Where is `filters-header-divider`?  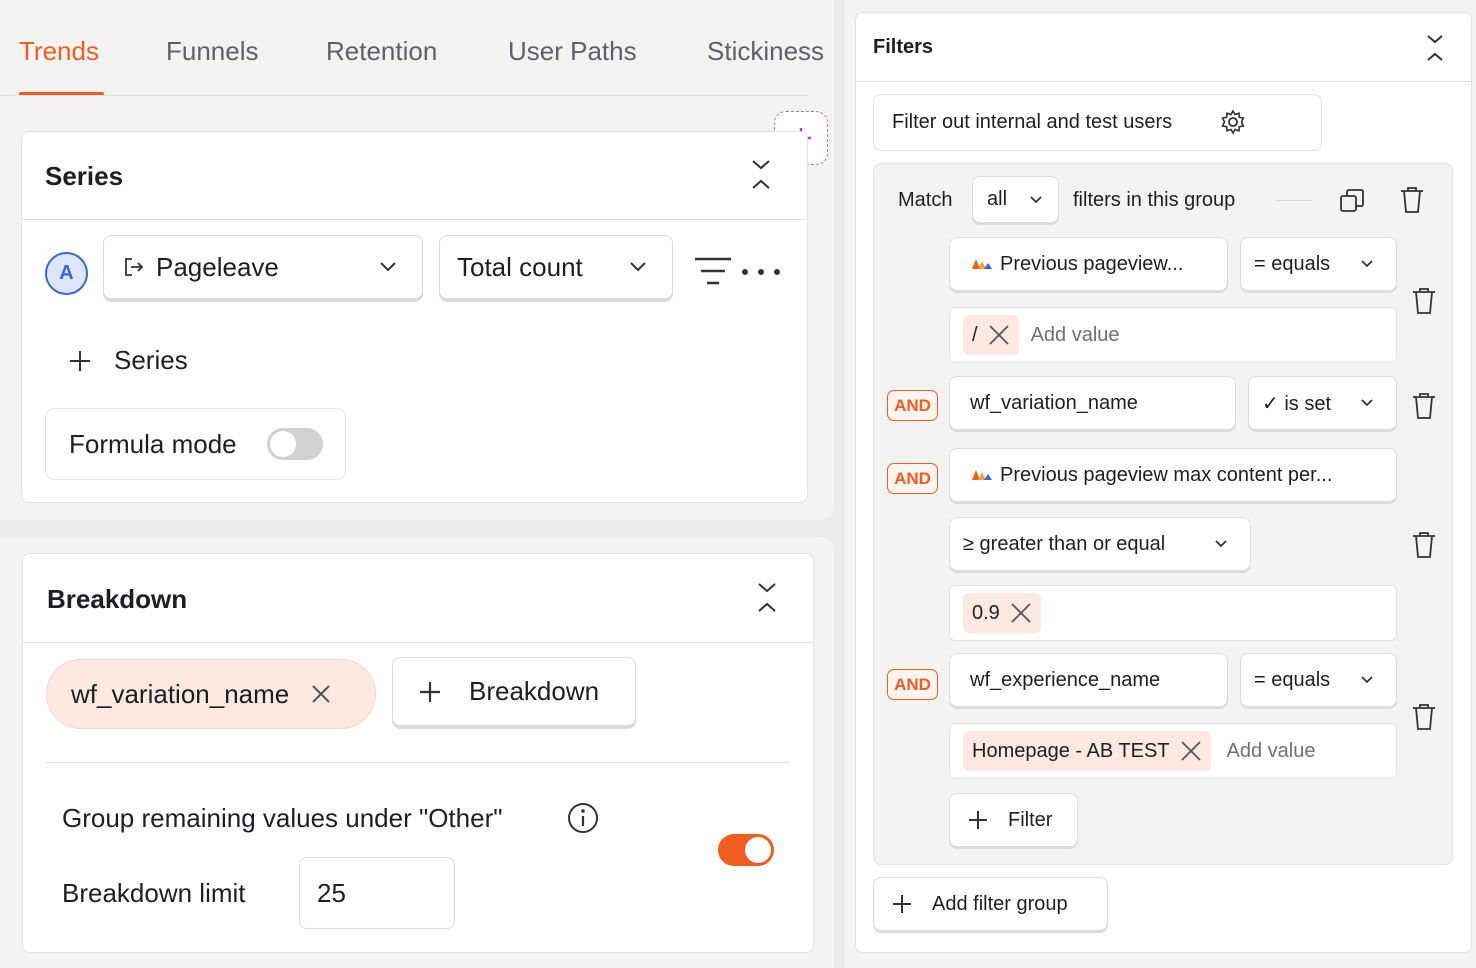 filters-header-divider is located at coordinates (1163, 81).